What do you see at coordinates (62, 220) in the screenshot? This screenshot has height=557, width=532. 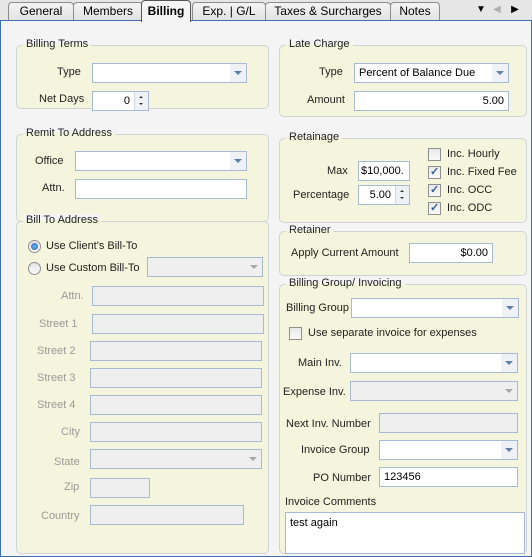 I see `bill-to-title: Bill To Address` at bounding box center [62, 220].